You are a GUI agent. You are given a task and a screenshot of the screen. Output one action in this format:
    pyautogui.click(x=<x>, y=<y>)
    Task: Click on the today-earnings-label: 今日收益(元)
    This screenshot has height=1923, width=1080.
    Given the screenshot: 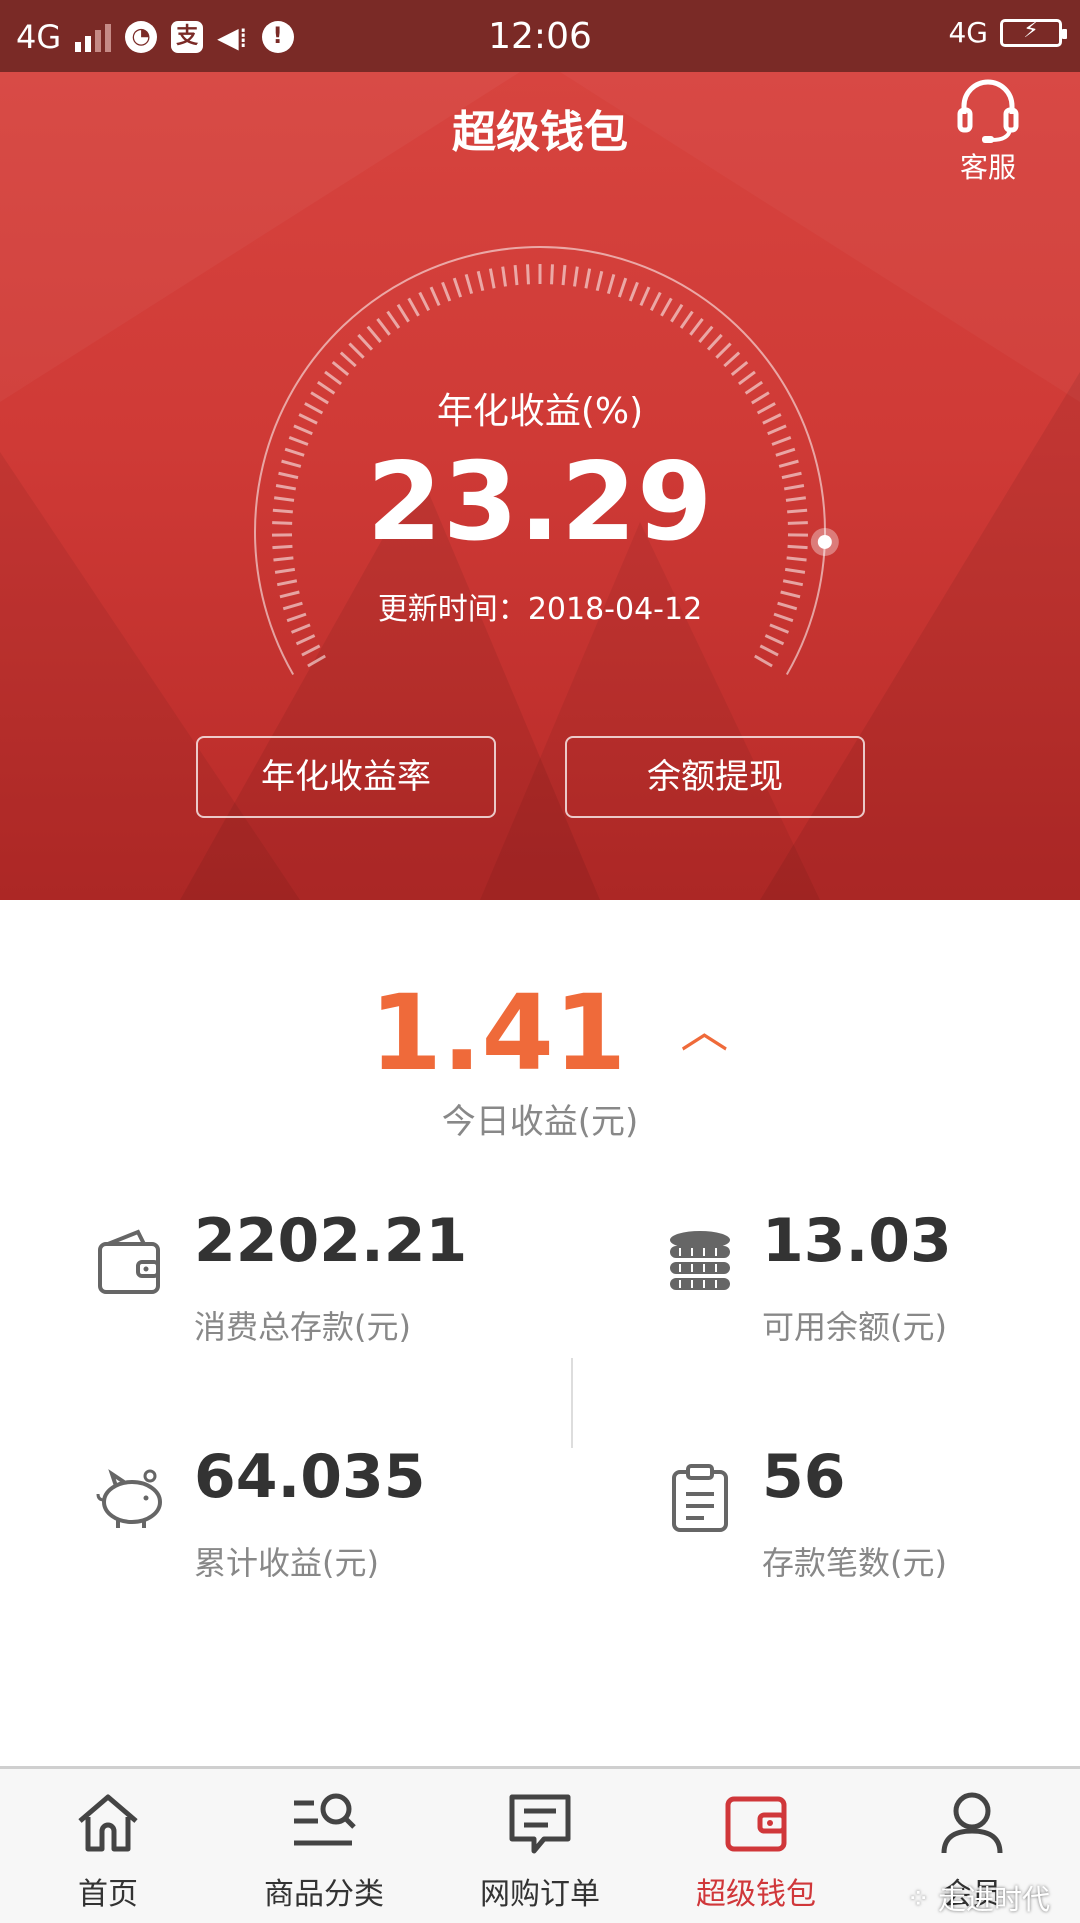 What is the action you would take?
    pyautogui.click(x=540, y=1118)
    